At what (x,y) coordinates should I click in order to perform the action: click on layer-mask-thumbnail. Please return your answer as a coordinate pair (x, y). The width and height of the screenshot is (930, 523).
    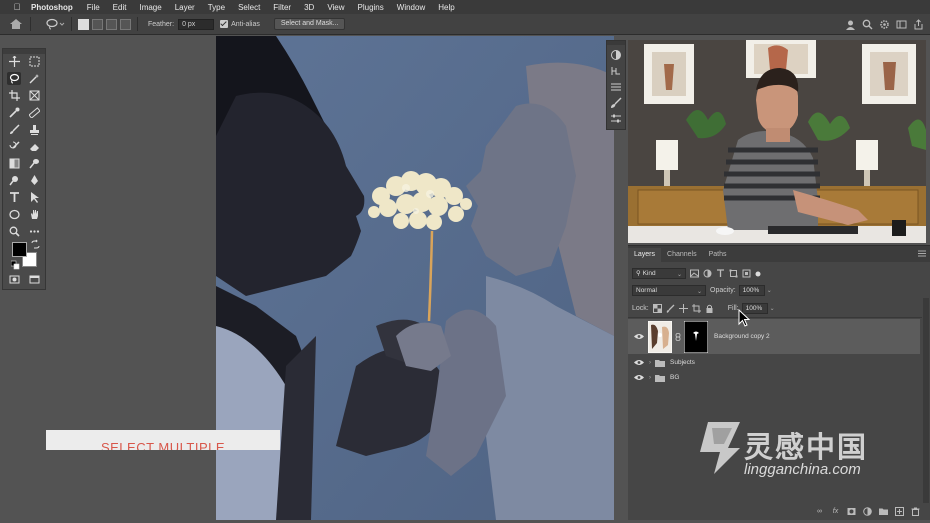
    Looking at the image, I should click on (696, 336).